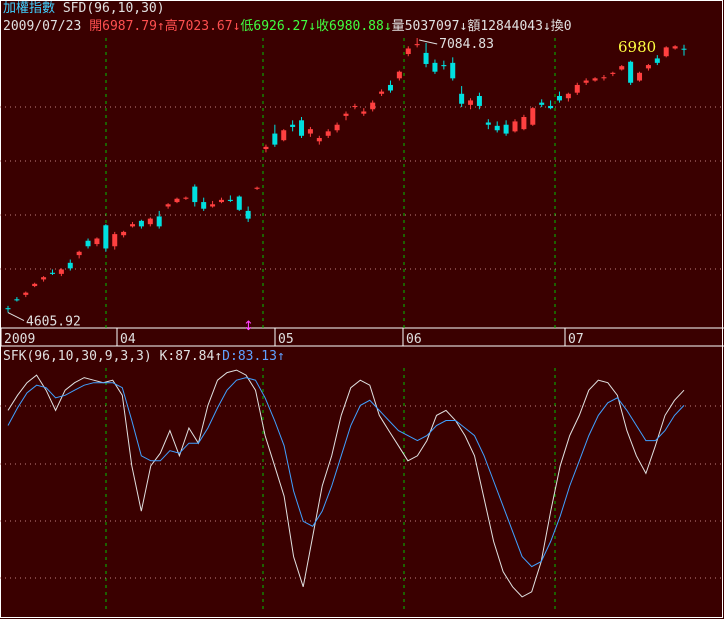  What do you see at coordinates (16, 316) in the screenshot?
I see `min-price-leader` at bounding box center [16, 316].